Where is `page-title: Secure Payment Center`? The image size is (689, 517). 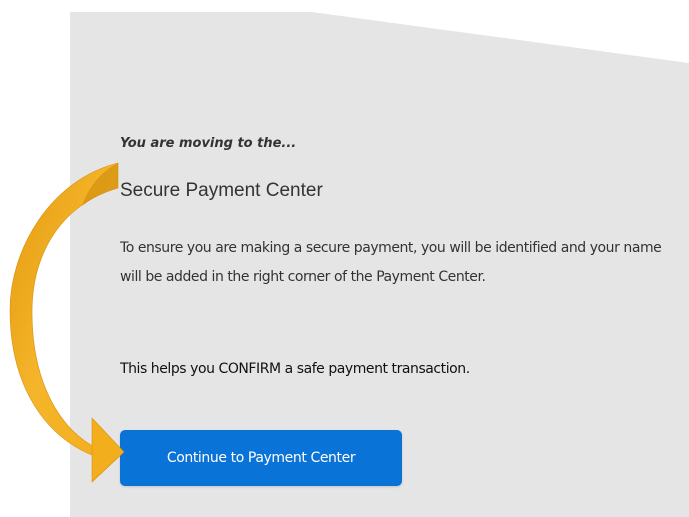 page-title: Secure Payment Center is located at coordinates (221, 190).